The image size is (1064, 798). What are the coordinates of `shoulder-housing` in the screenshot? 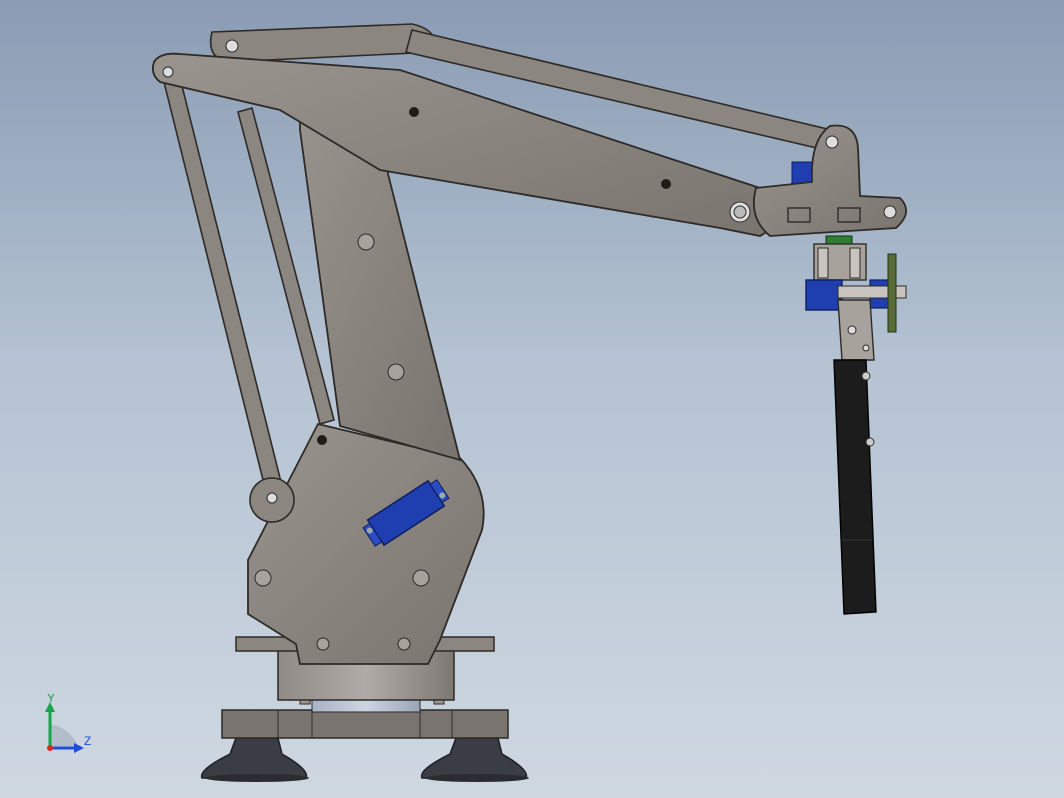 It's located at (366, 543).